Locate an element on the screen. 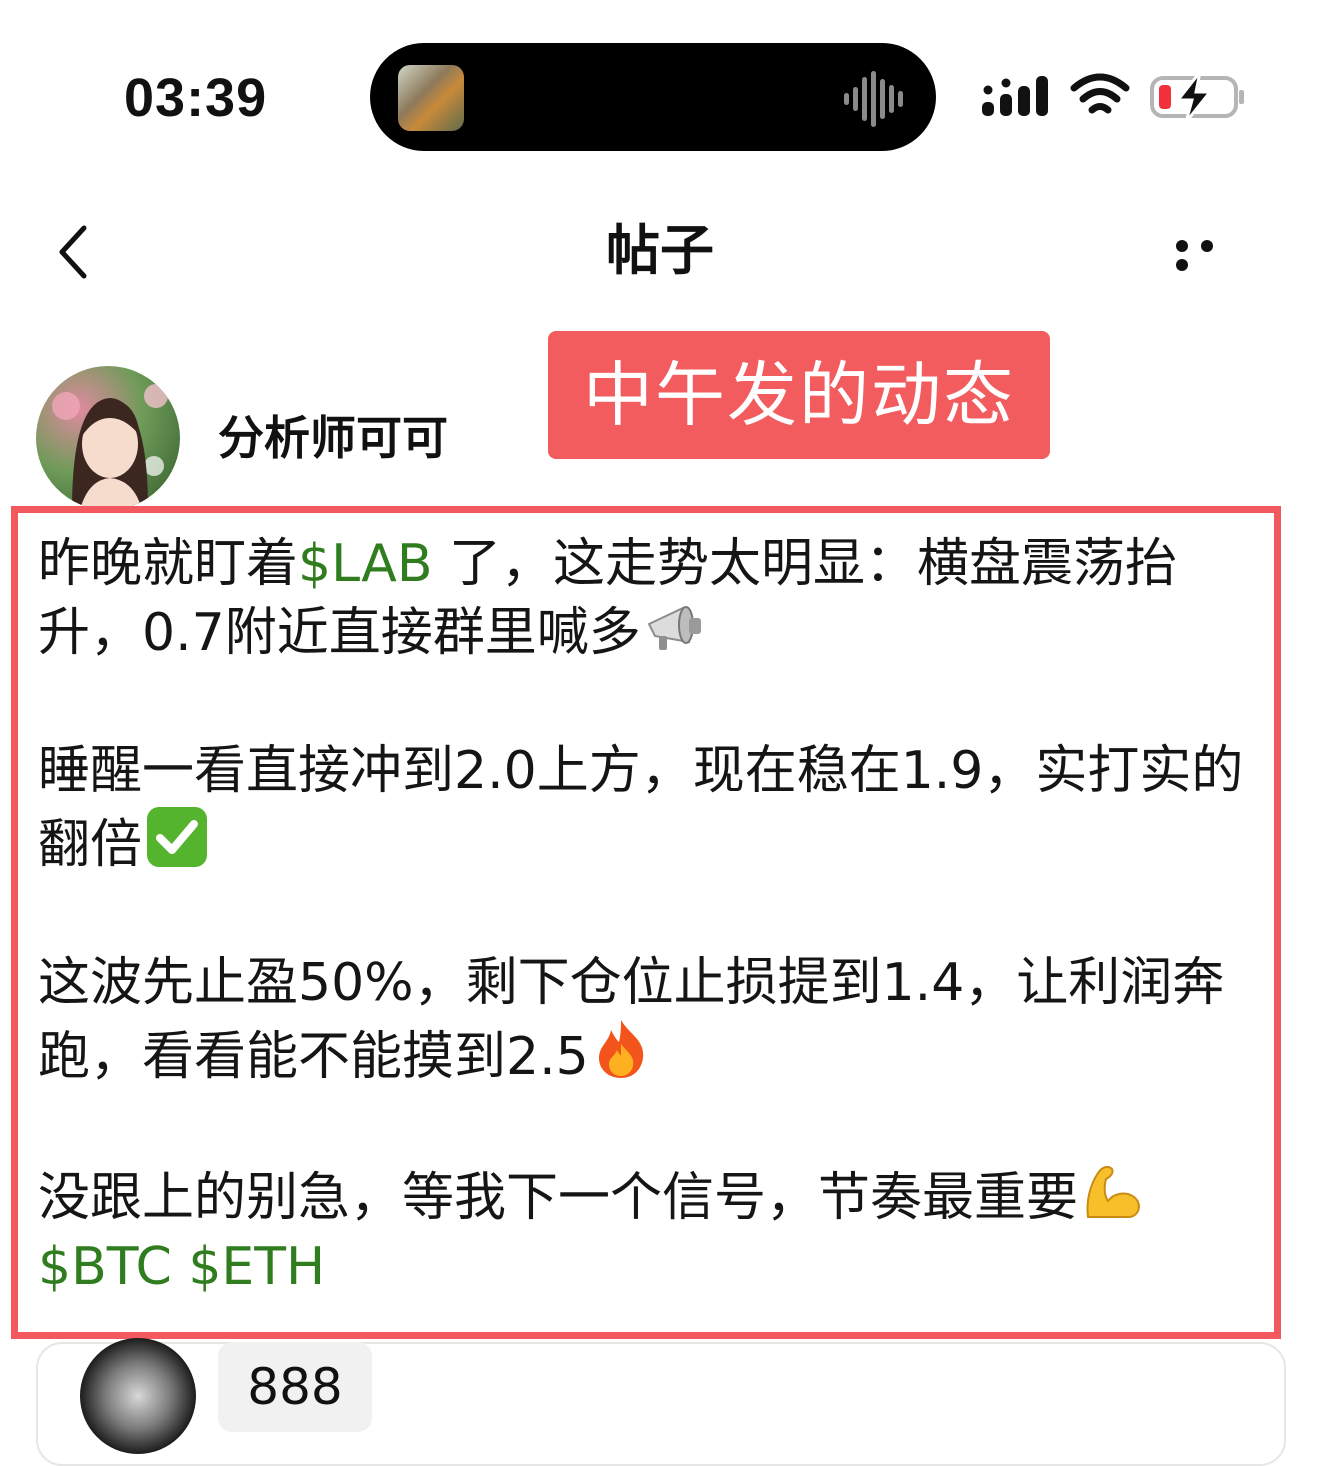  post-paragraph: 昨晚就盯着$LAB 了，这走势太明显：横盘震荡抬升，0.7附近直接群里喊多 is located at coordinates (654, 599).